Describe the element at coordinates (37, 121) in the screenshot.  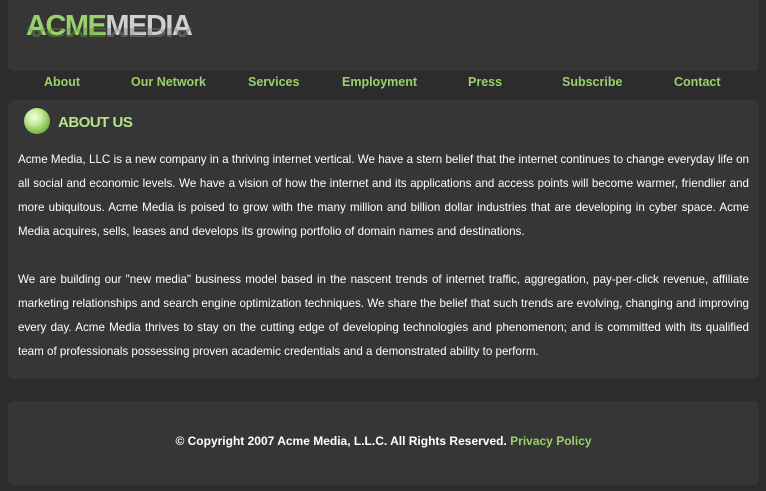
I see `green-orb-icon` at that location.